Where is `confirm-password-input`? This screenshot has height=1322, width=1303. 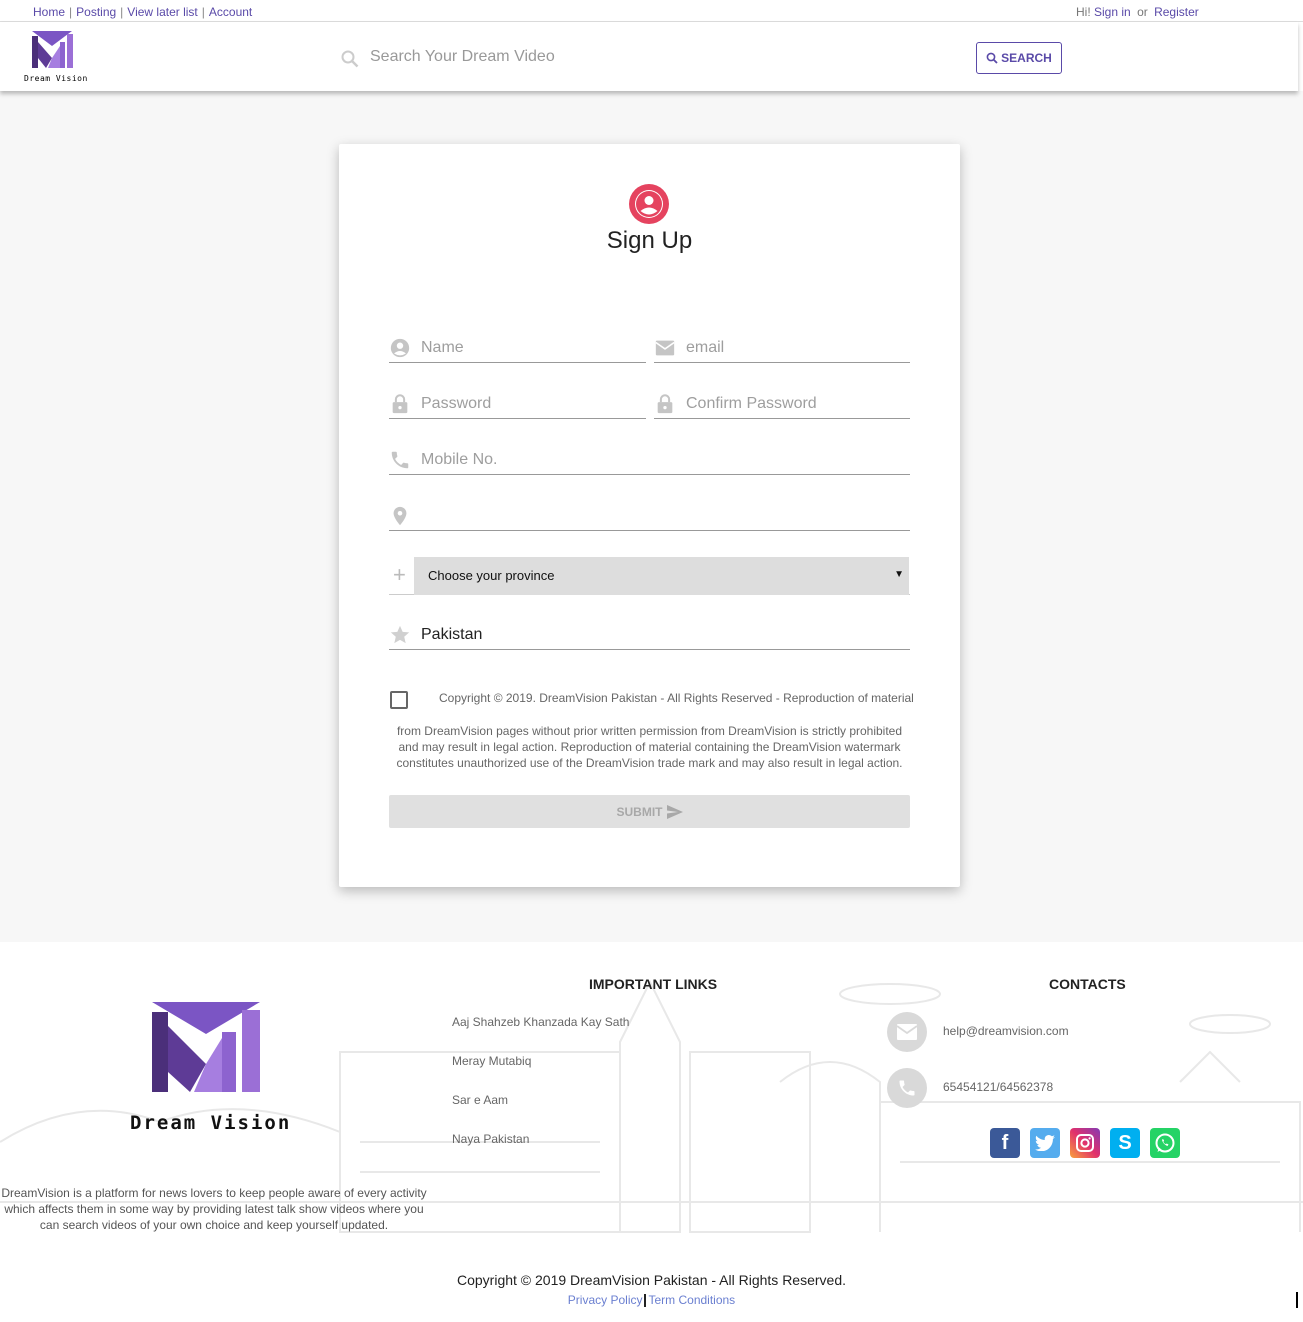
confirm-password-input is located at coordinates (796, 404).